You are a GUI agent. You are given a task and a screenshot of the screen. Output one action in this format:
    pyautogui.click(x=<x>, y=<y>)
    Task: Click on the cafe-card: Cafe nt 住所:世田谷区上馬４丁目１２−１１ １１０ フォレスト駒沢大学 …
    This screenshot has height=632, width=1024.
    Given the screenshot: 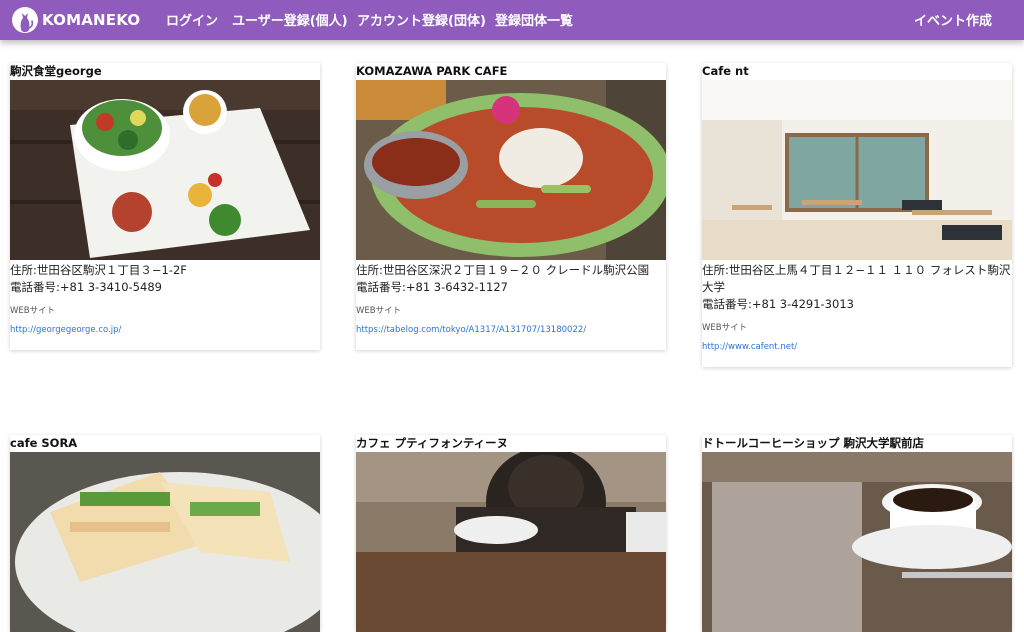 What is the action you would take?
    pyautogui.click(x=857, y=215)
    